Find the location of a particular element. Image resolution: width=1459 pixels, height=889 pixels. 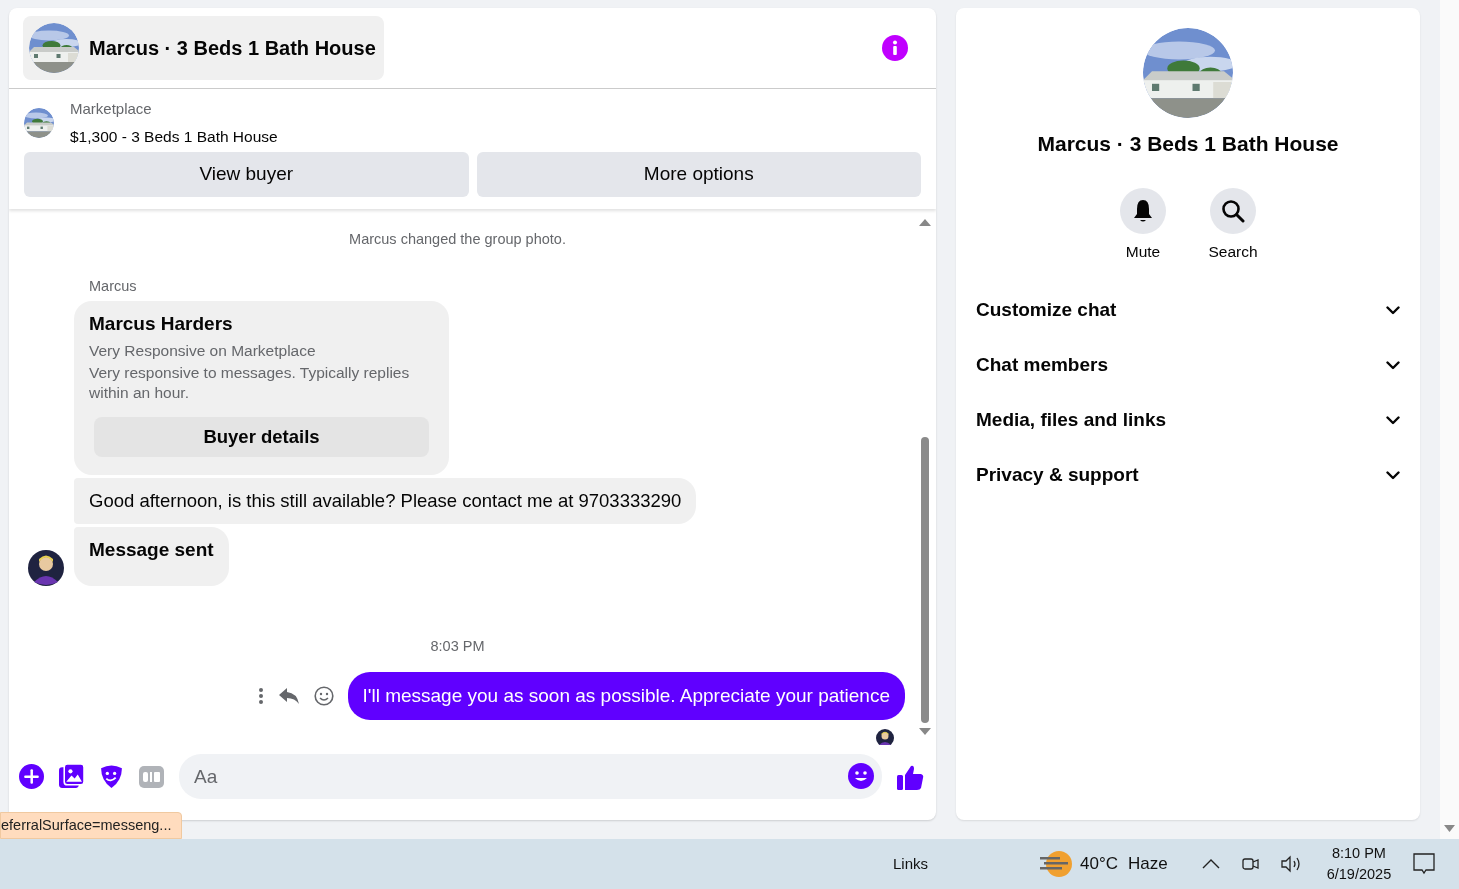

plus-icon is located at coordinates (31, 776).